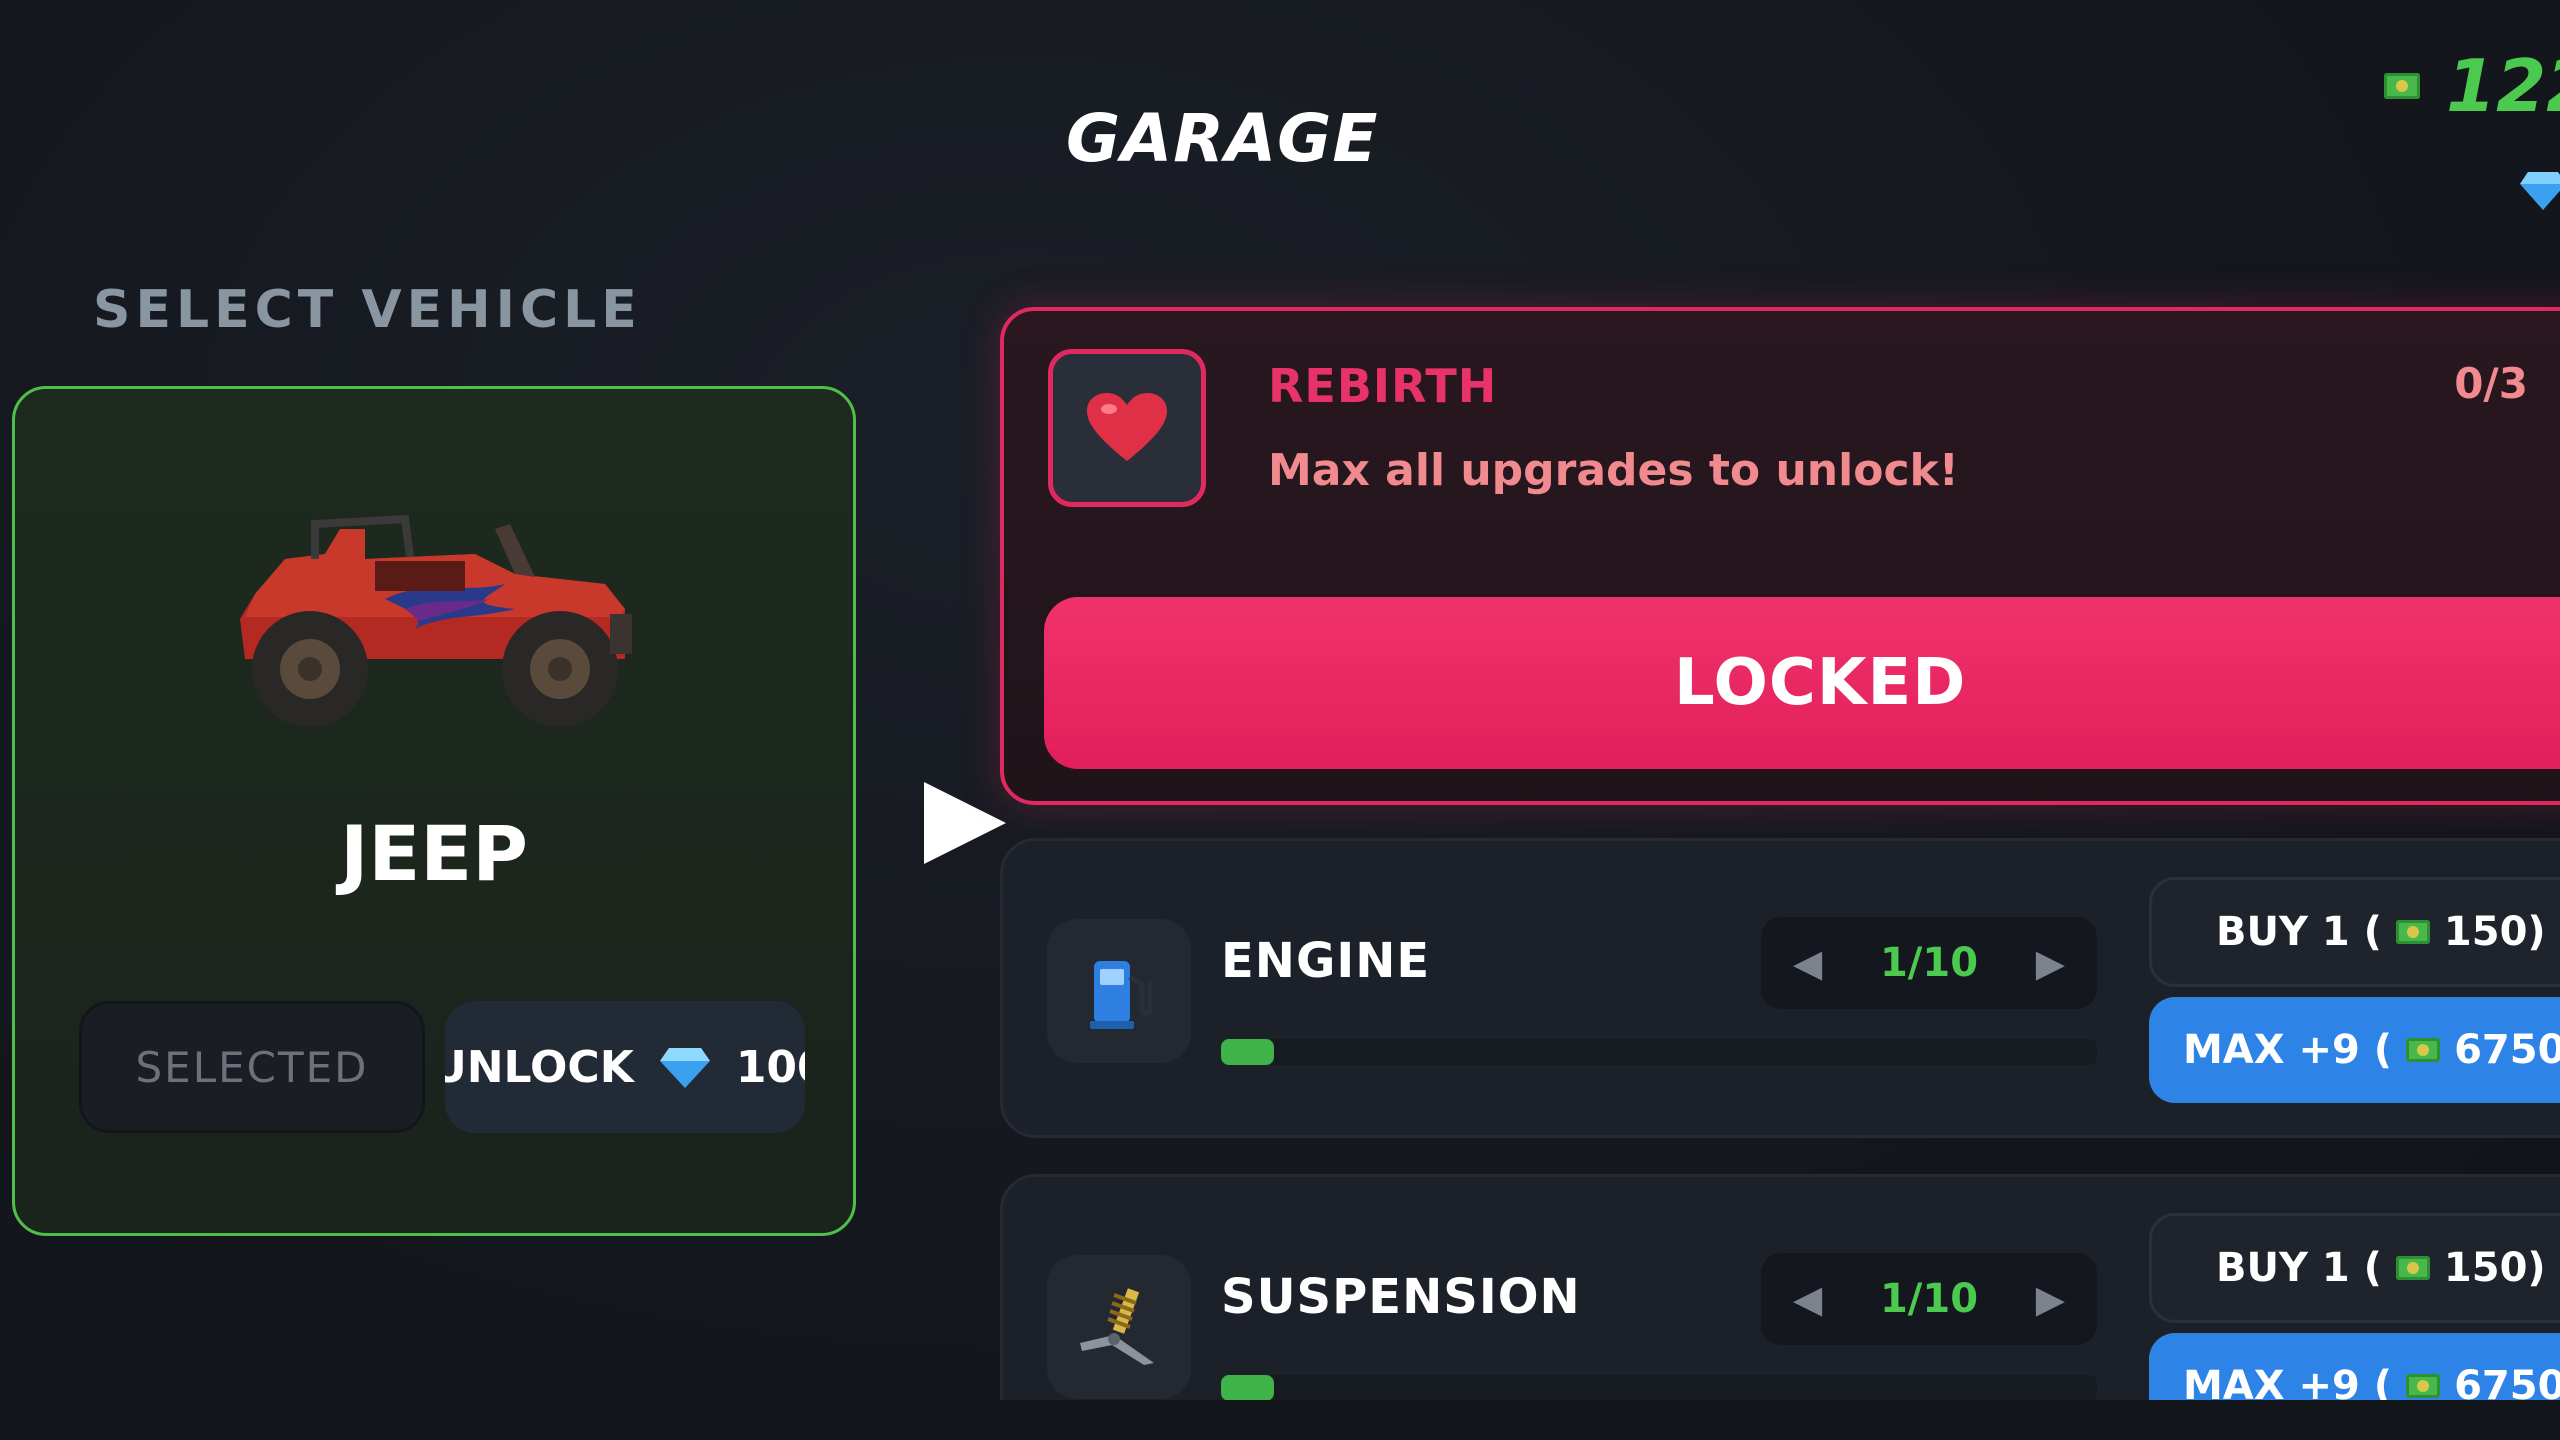 The image size is (2560, 1440). What do you see at coordinates (770, 1067) in the screenshot?
I see `unlock-price: 100` at bounding box center [770, 1067].